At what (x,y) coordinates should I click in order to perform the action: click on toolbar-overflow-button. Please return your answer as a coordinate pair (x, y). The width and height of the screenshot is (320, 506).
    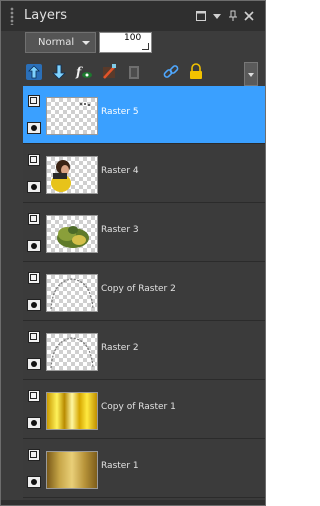
    Looking at the image, I should click on (251, 74).